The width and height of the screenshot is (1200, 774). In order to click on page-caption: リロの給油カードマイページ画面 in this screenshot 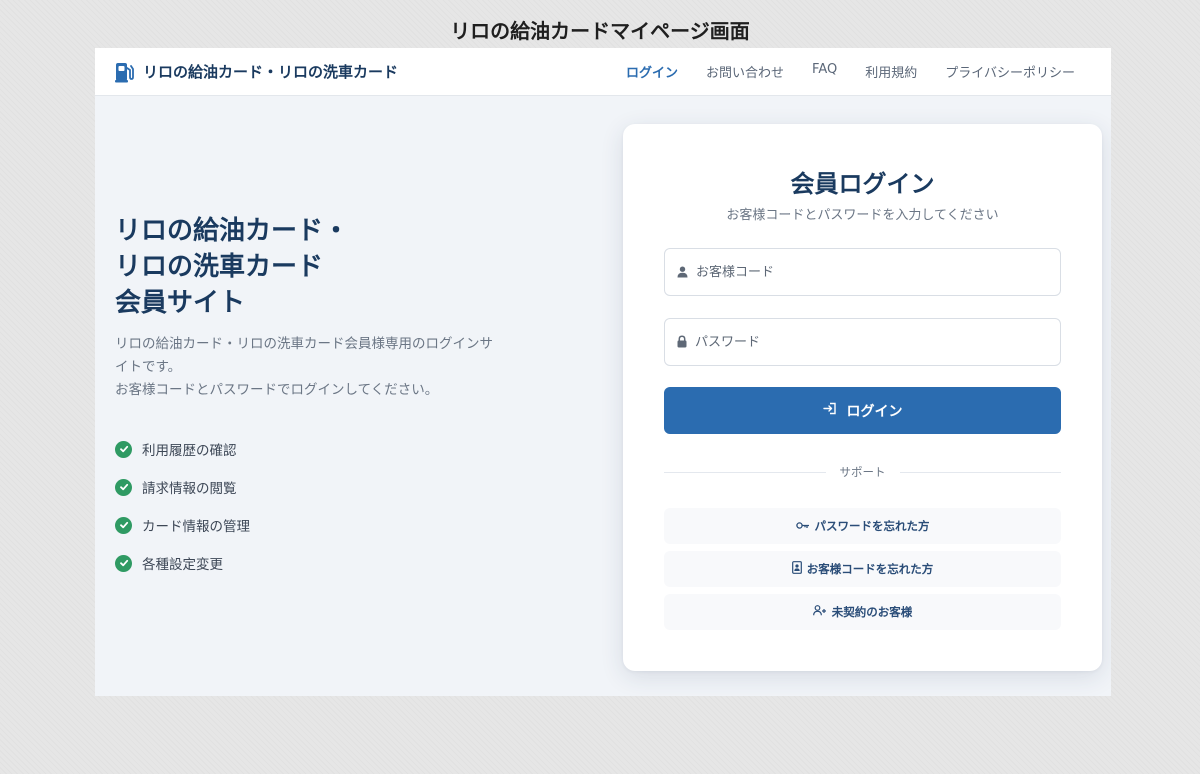, I will do `click(600, 31)`.